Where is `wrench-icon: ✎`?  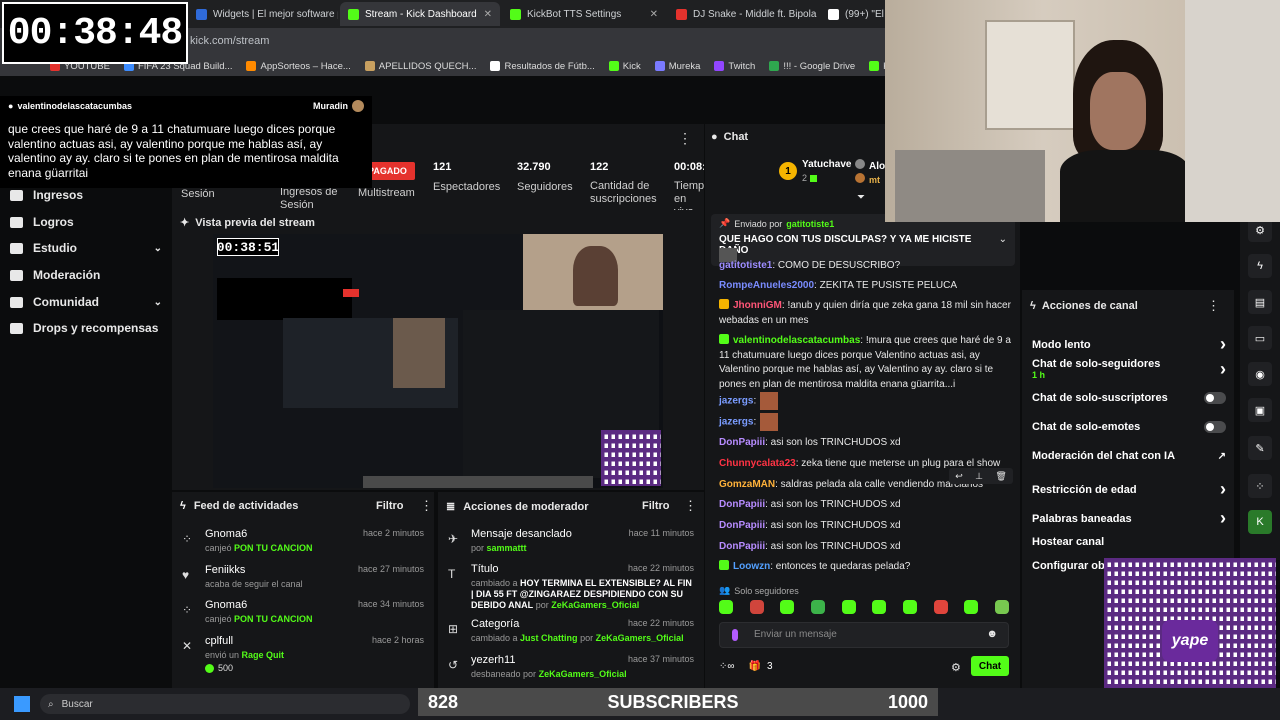 wrench-icon: ✎ is located at coordinates (1260, 448).